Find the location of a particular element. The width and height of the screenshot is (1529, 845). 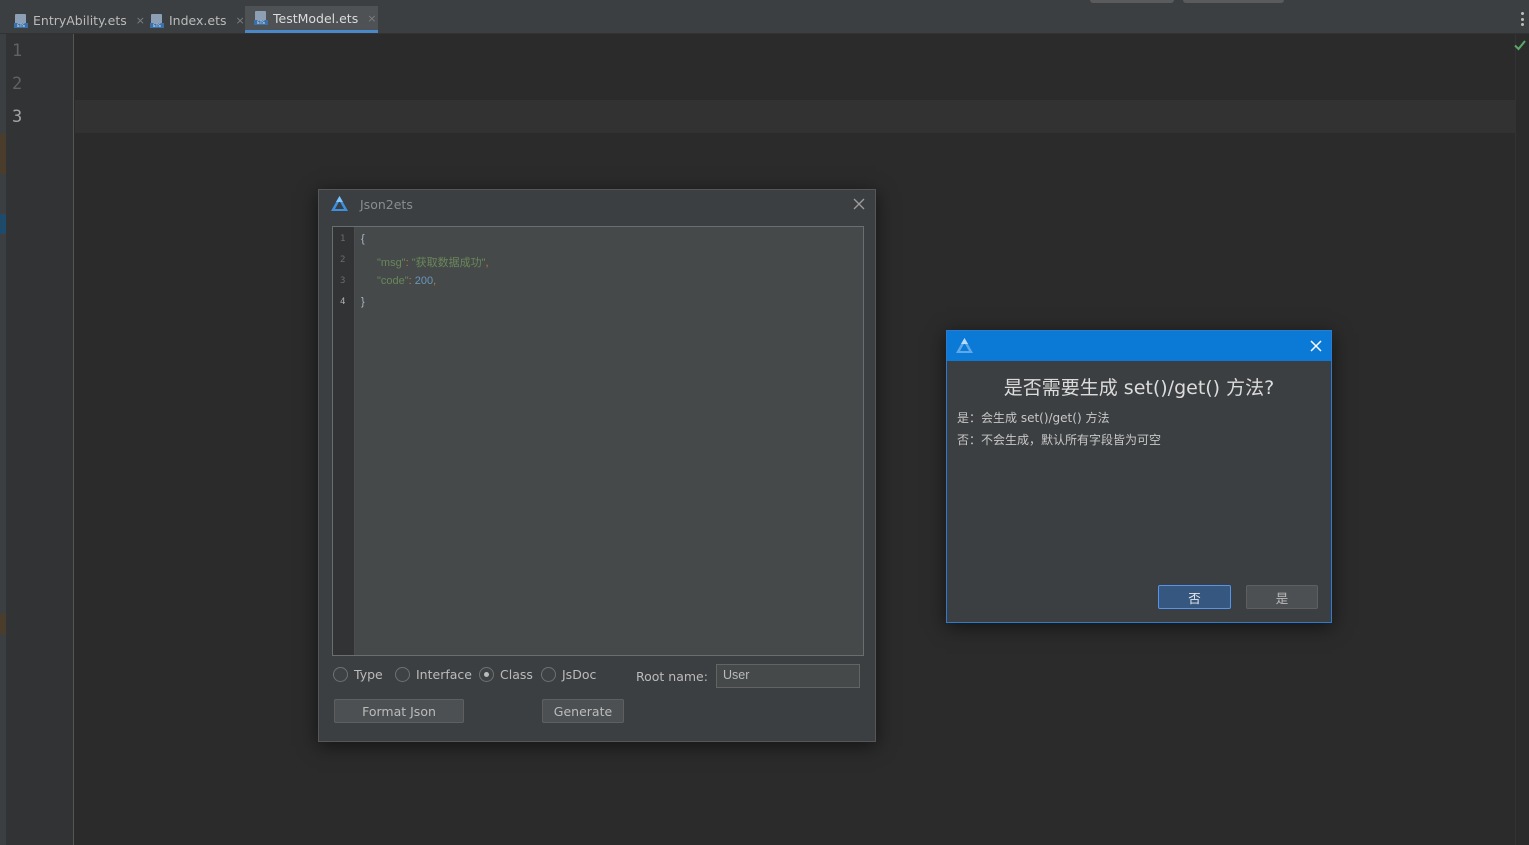

yes-description: 是：会生成 set()/get() 方法 is located at coordinates (1033, 418).